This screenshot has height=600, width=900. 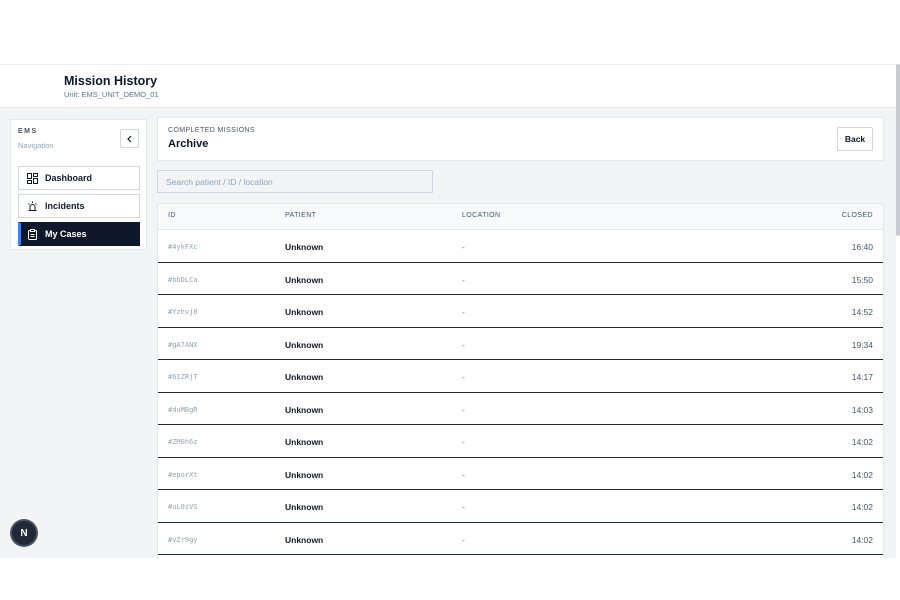 I want to click on table-row: #gA7ANX Unknown - 19:34, so click(x=520, y=344).